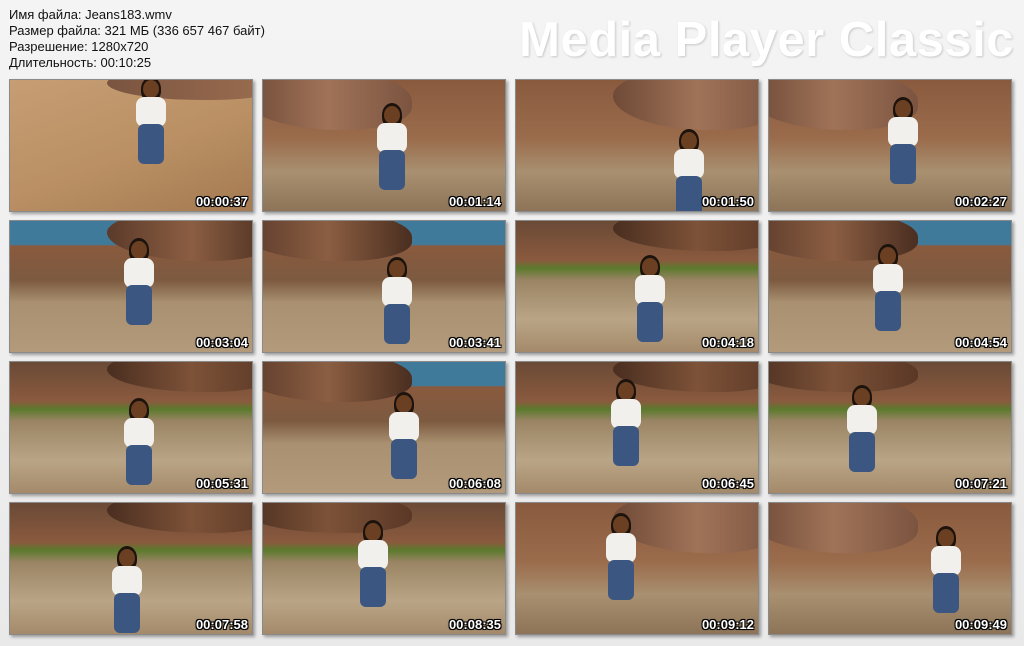  I want to click on video-thumbnail: 00:06:45, so click(637, 427).